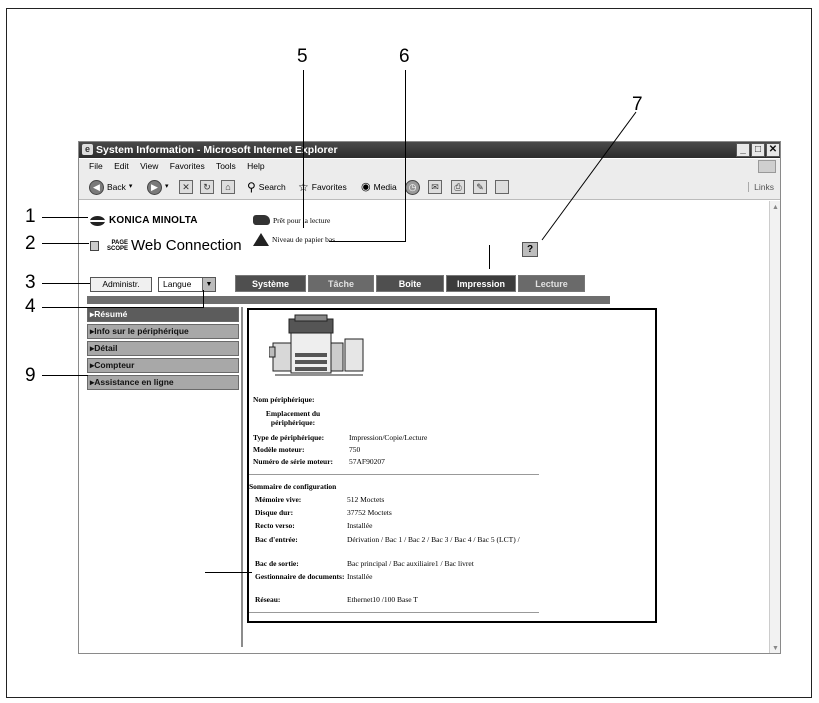 This screenshot has height=703, width=819. I want to click on sidebar-item-assistance: ▸Assistance en ligne, so click(163, 382).